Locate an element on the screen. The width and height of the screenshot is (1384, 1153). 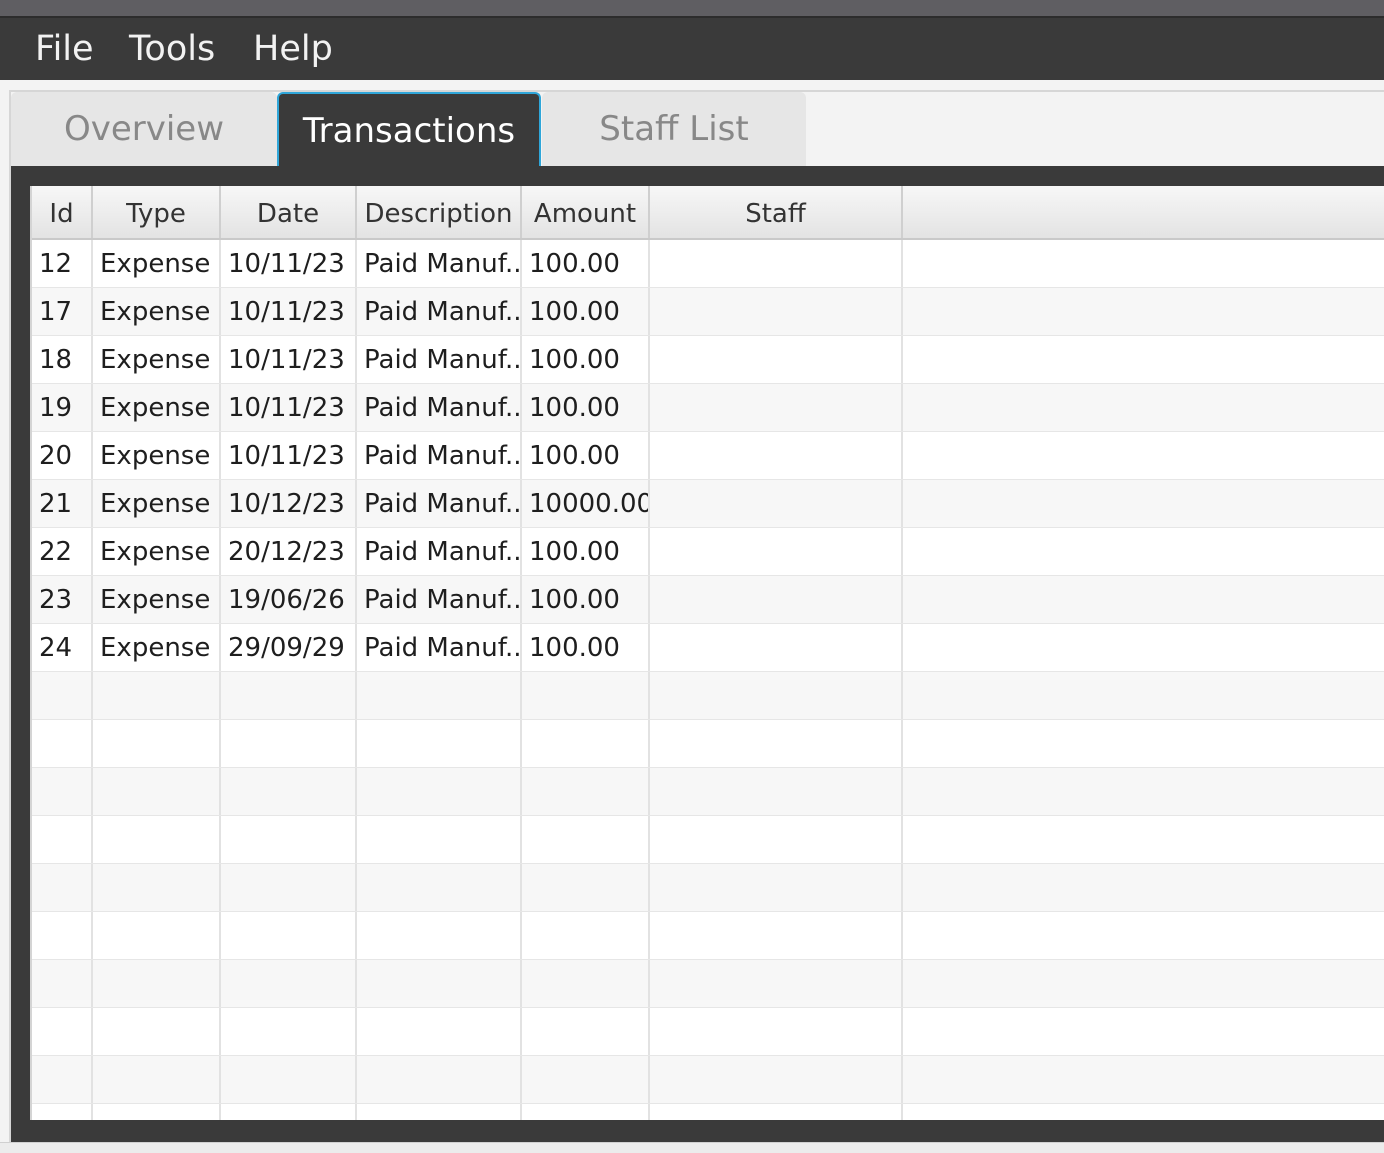
tab-staff-list: Staff List is located at coordinates (674, 129).